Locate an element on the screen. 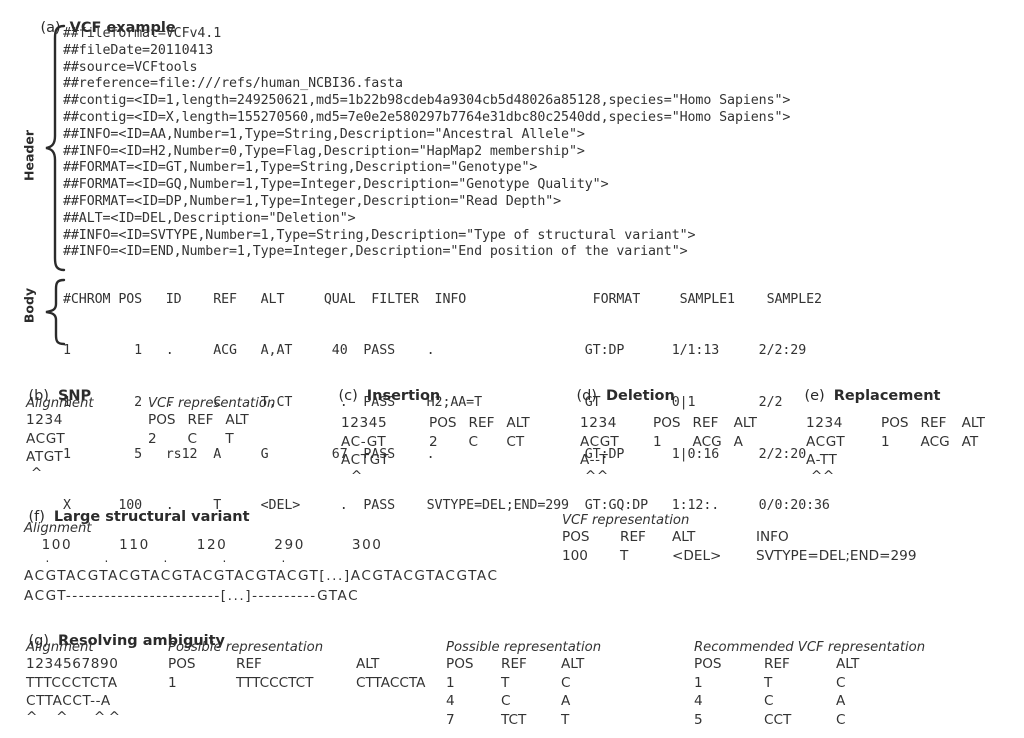 The height and width of the screenshot is (738, 1024). cell-alt: AT is located at coordinates (970, 441).